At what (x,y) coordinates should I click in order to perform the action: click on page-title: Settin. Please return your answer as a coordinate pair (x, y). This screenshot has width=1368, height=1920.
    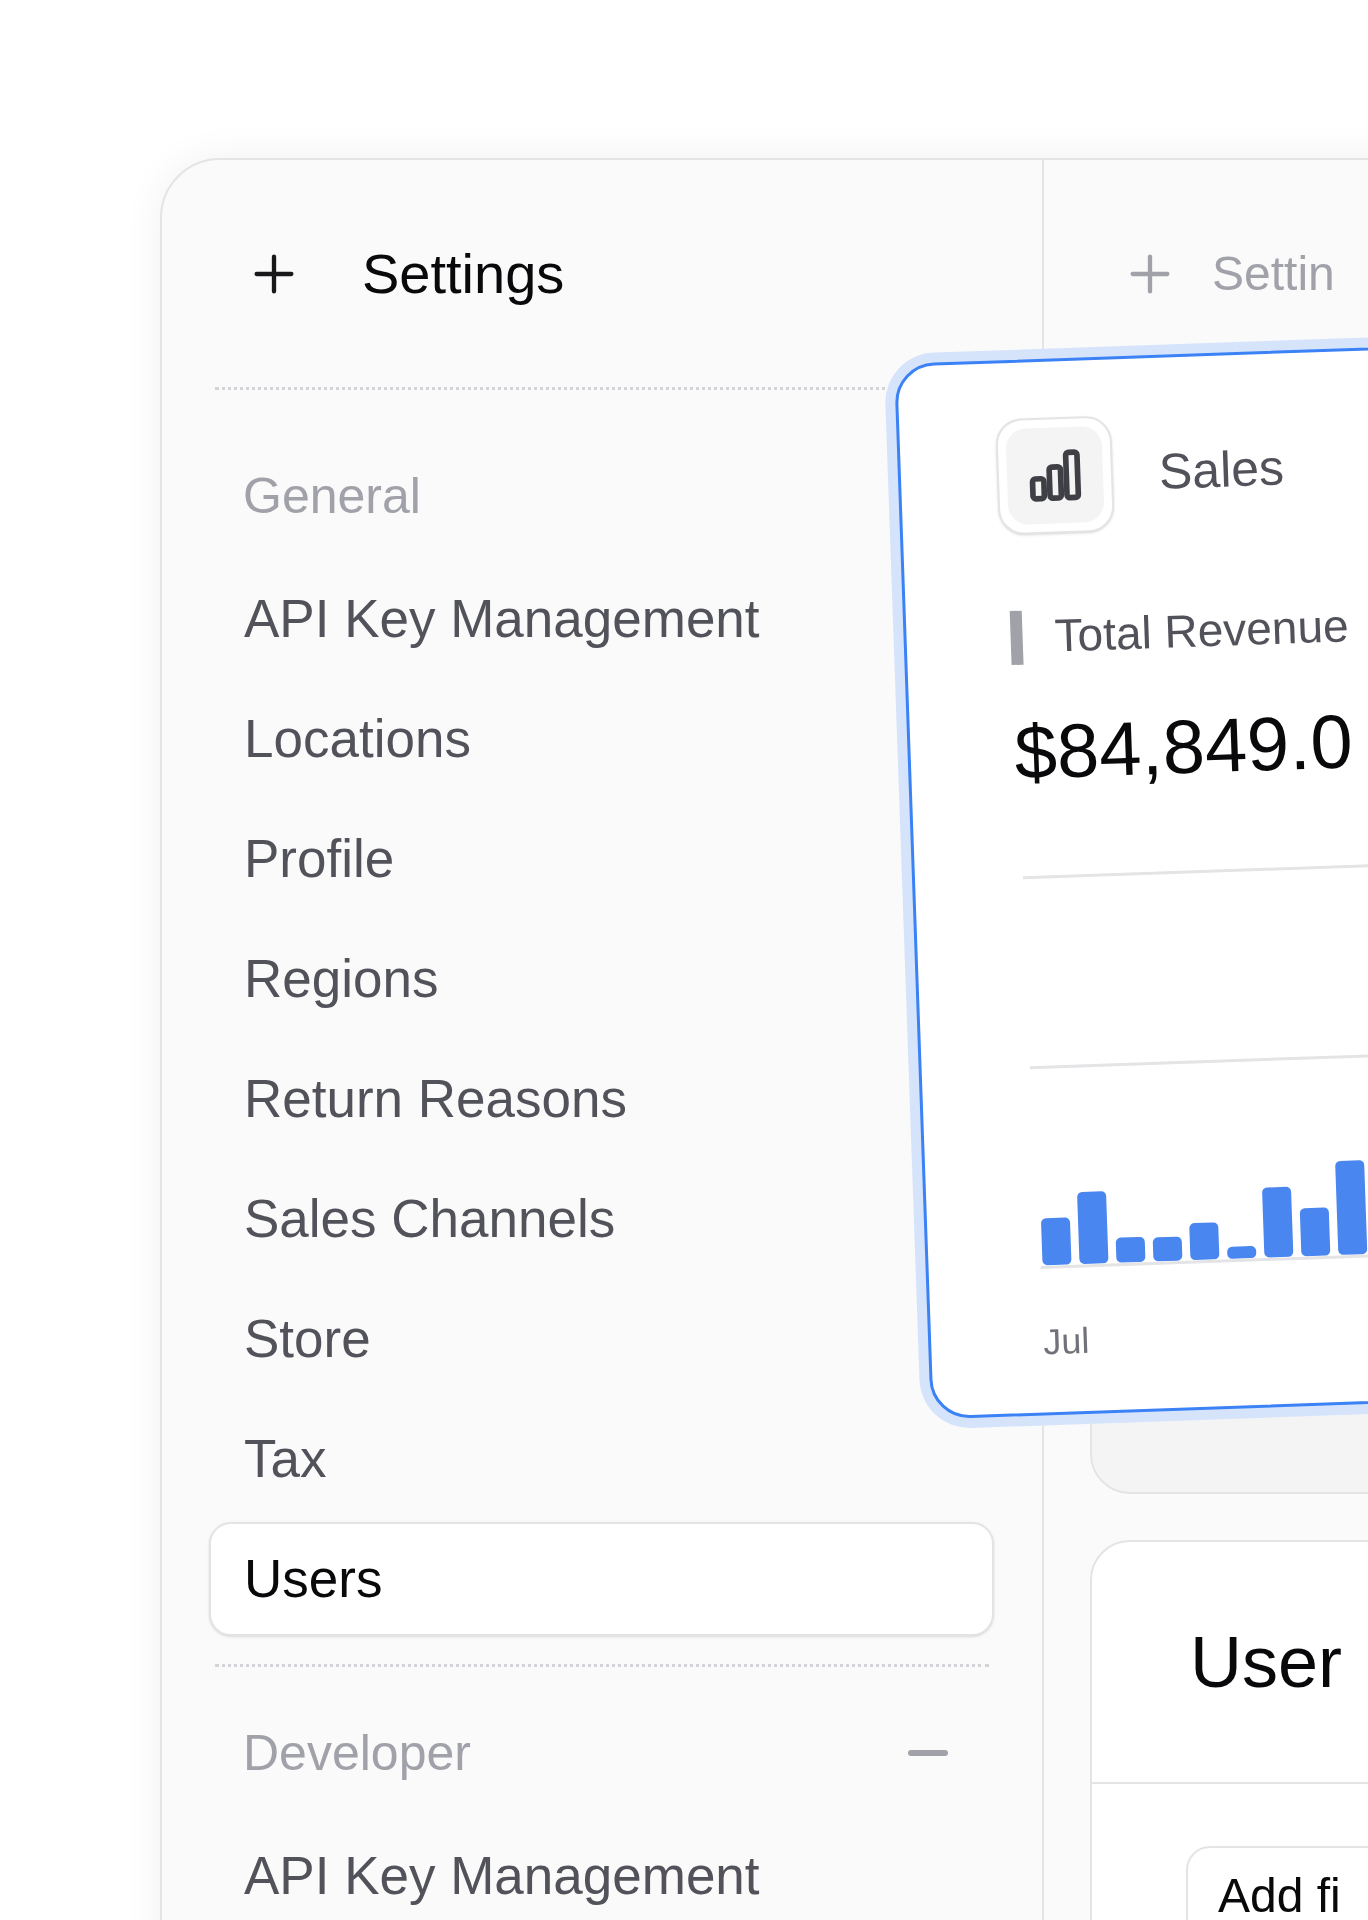
    Looking at the image, I should click on (1273, 273).